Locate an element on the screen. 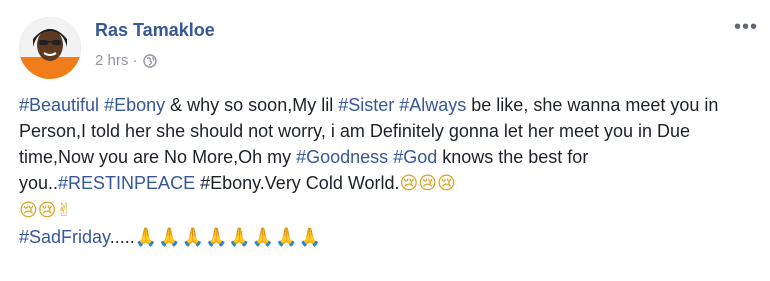 This screenshot has height=281, width=770. emoji: 😢😢 is located at coordinates (38, 210).